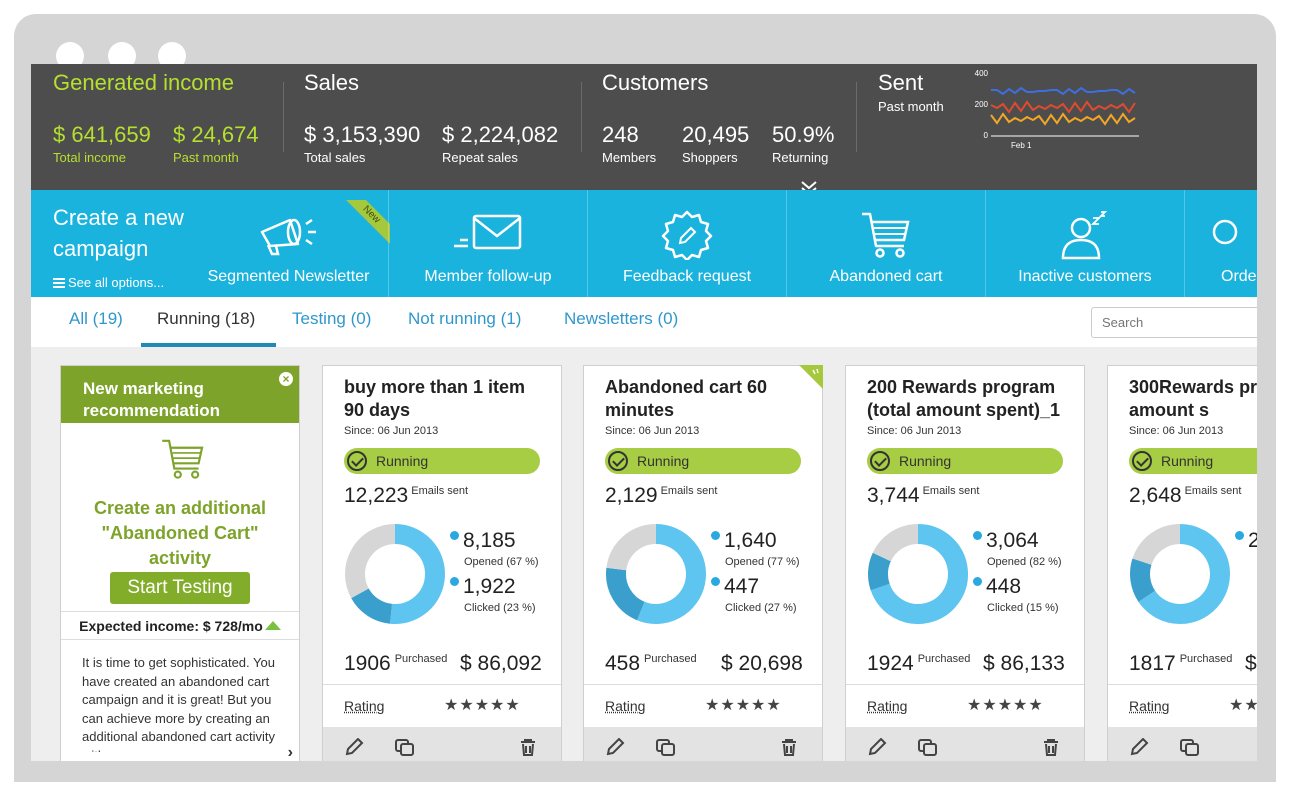 The width and height of the screenshot is (1292, 808). What do you see at coordinates (435, 398) in the screenshot?
I see `campaign-title: buy more than 1 item 90 days` at bounding box center [435, 398].